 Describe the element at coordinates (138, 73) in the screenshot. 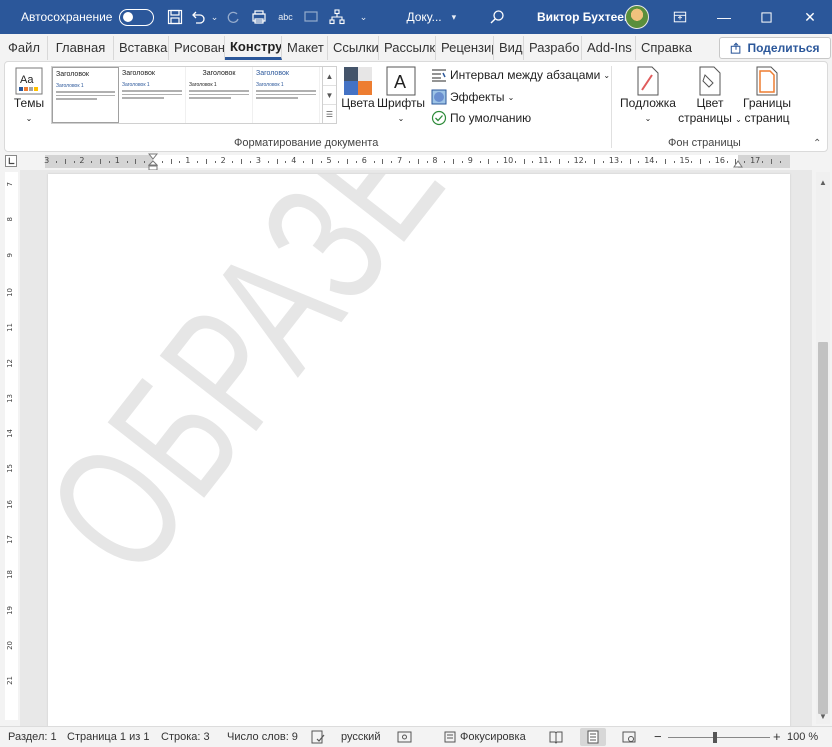

I see `style-set-title: Заголовок` at that location.